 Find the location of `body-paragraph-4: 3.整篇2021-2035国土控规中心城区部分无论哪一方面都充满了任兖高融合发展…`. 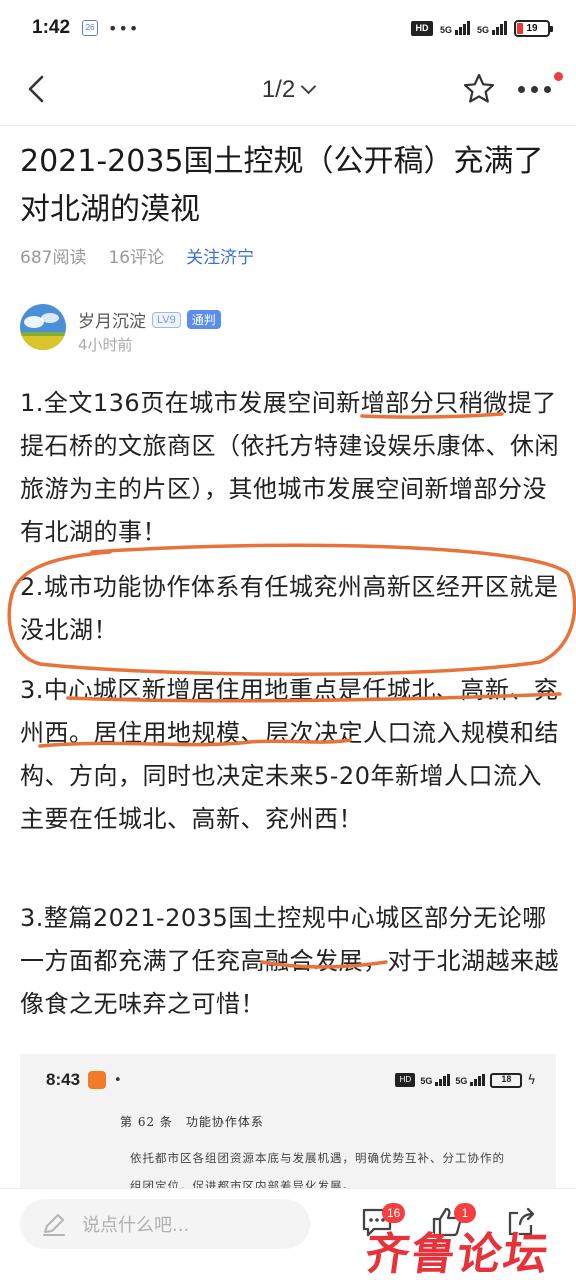

body-paragraph-4: 3.整篇2021-2035国土控规中心城区部分无论哪一方面都充满了任兖高融合发展… is located at coordinates (289, 961).